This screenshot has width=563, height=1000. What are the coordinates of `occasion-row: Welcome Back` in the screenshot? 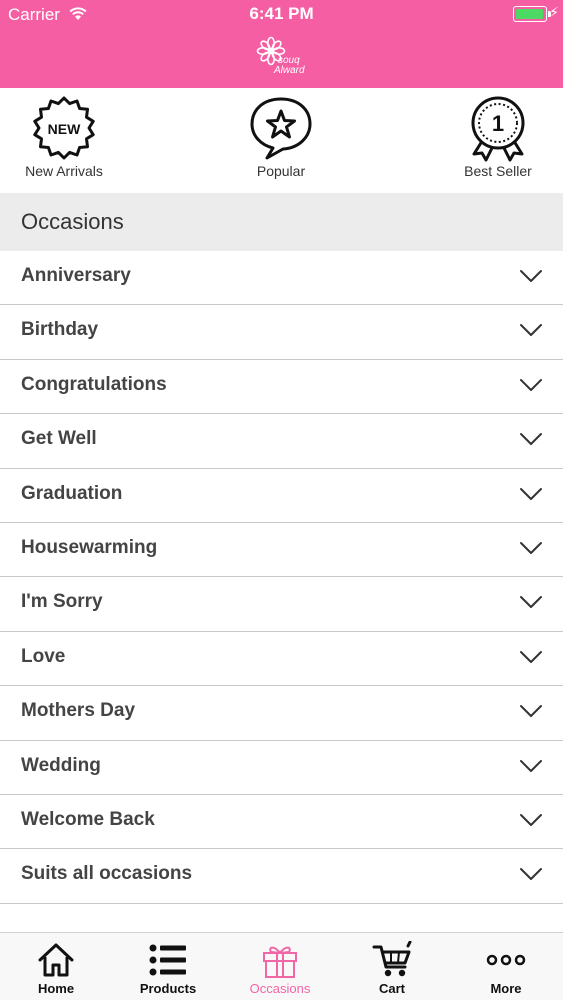 It's located at (281, 822).